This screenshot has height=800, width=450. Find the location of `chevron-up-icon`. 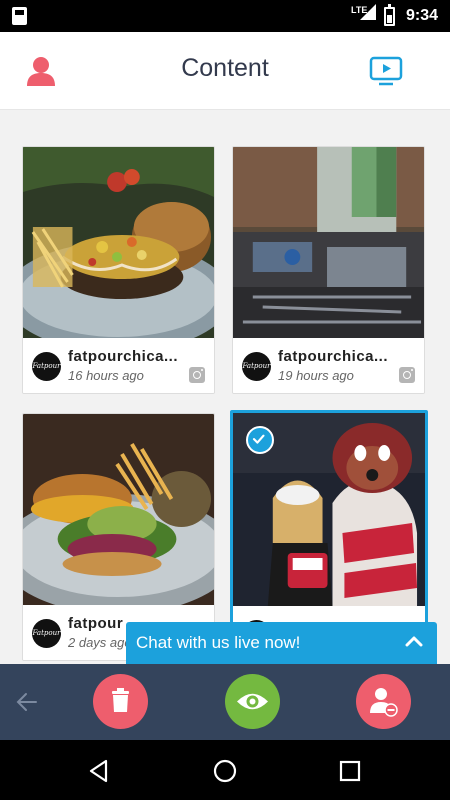

chevron-up-icon is located at coordinates (414, 641).